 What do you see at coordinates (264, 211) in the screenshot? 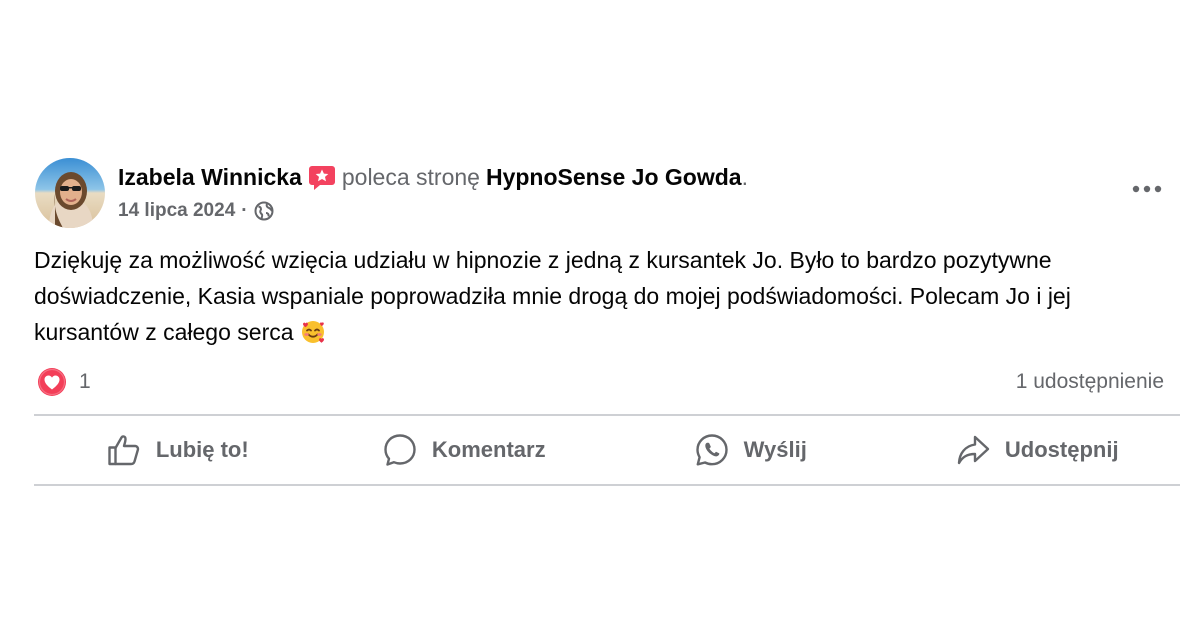
I see `globe-icon` at bounding box center [264, 211].